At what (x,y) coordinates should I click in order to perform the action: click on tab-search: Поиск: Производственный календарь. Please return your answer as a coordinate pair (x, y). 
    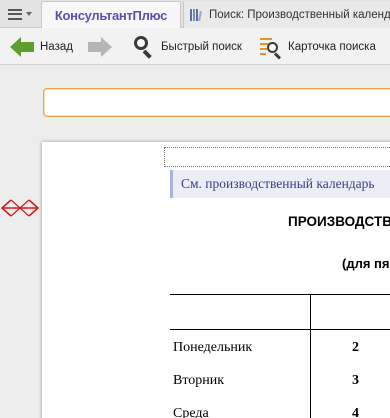
    Looking at the image, I should click on (286, 14).